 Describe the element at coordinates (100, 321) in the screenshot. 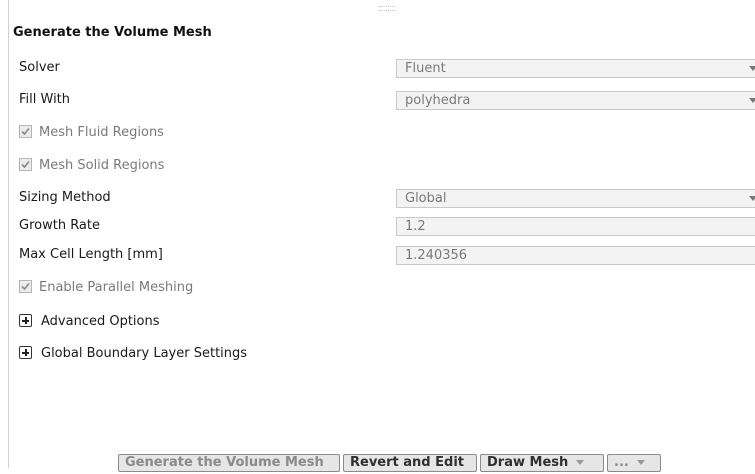

I see `advanced-options-label: Advanced Options` at that location.